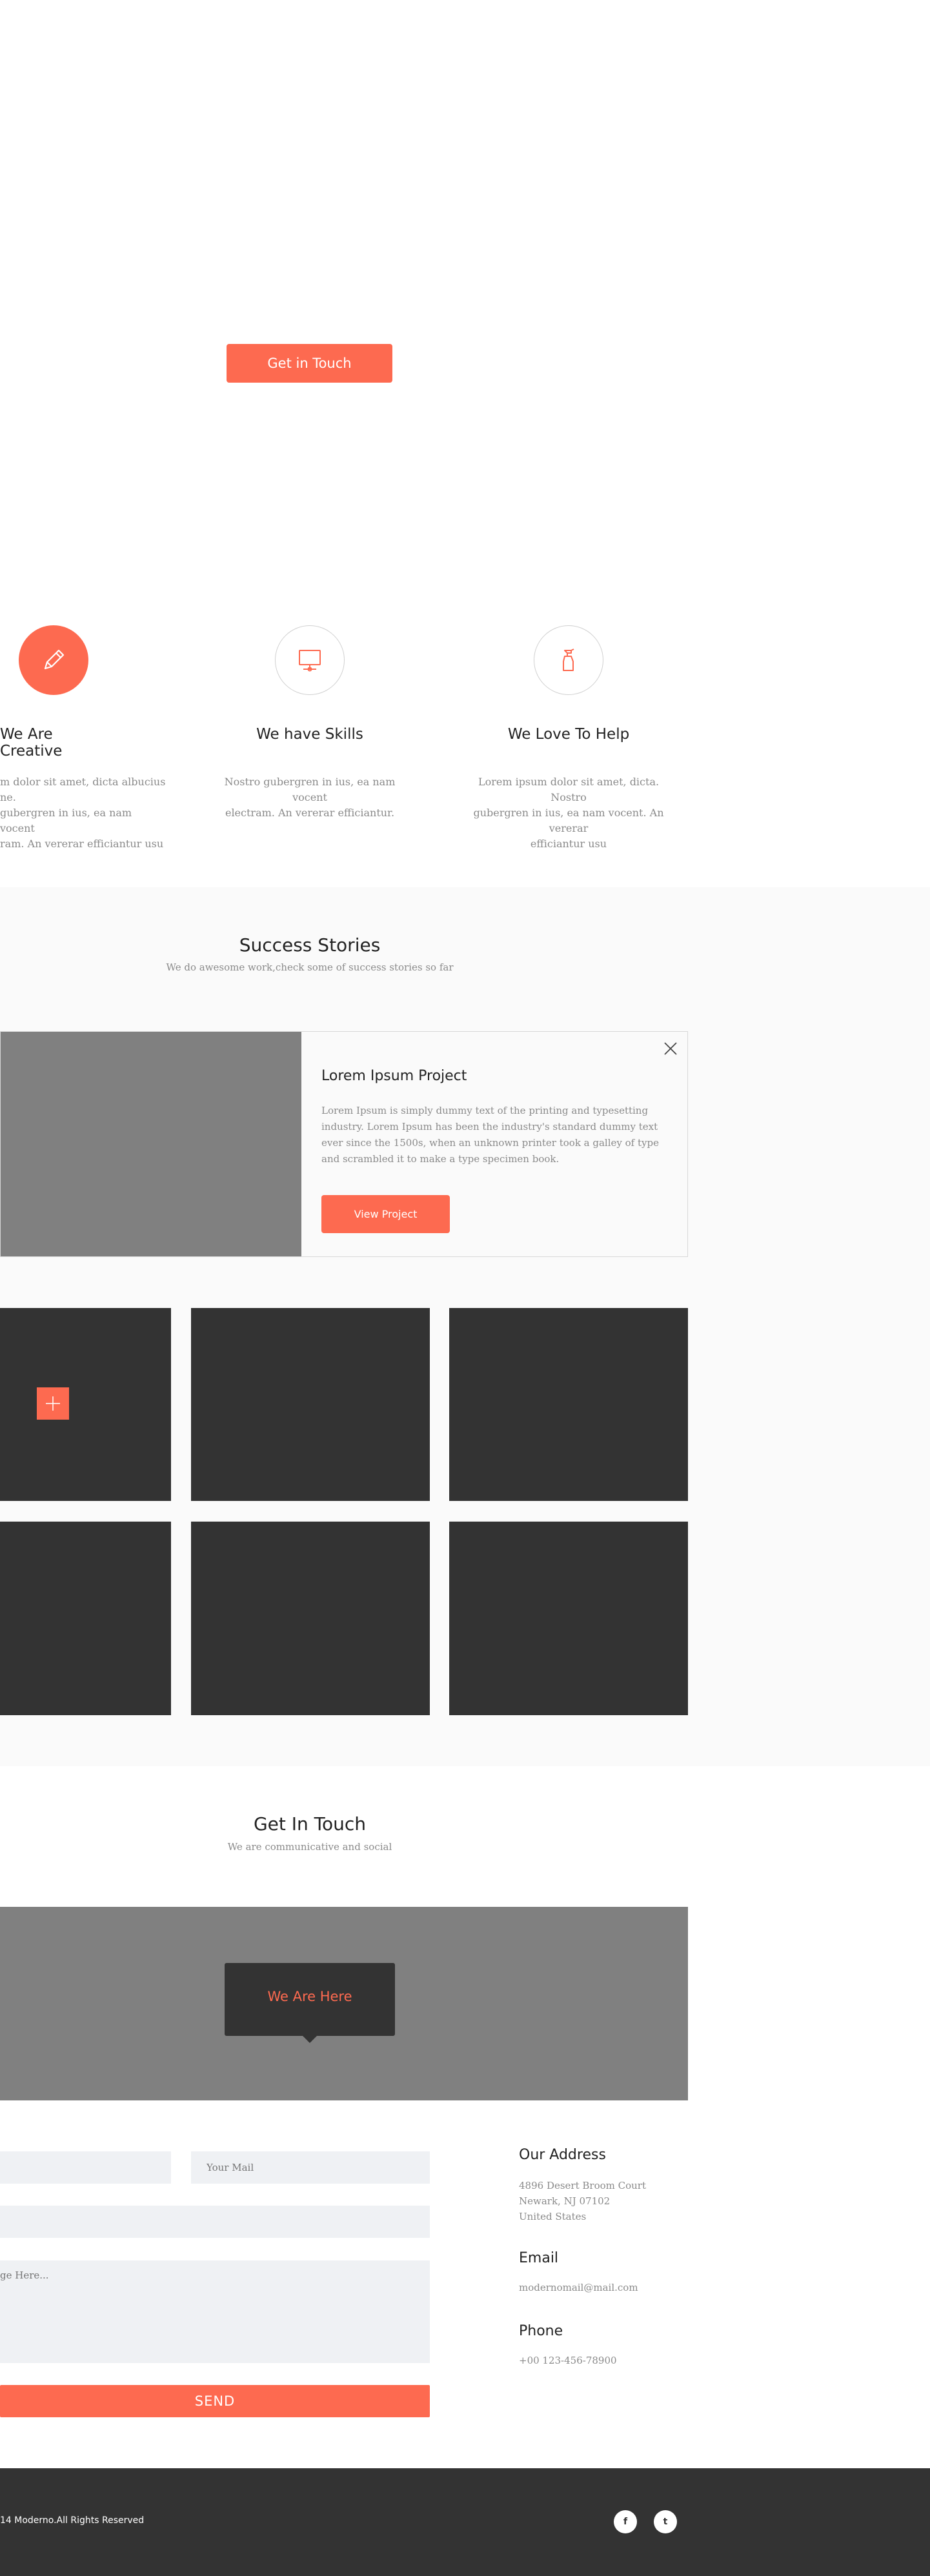 The image size is (930, 2576). What do you see at coordinates (53, 1404) in the screenshot?
I see `plus-icon` at bounding box center [53, 1404].